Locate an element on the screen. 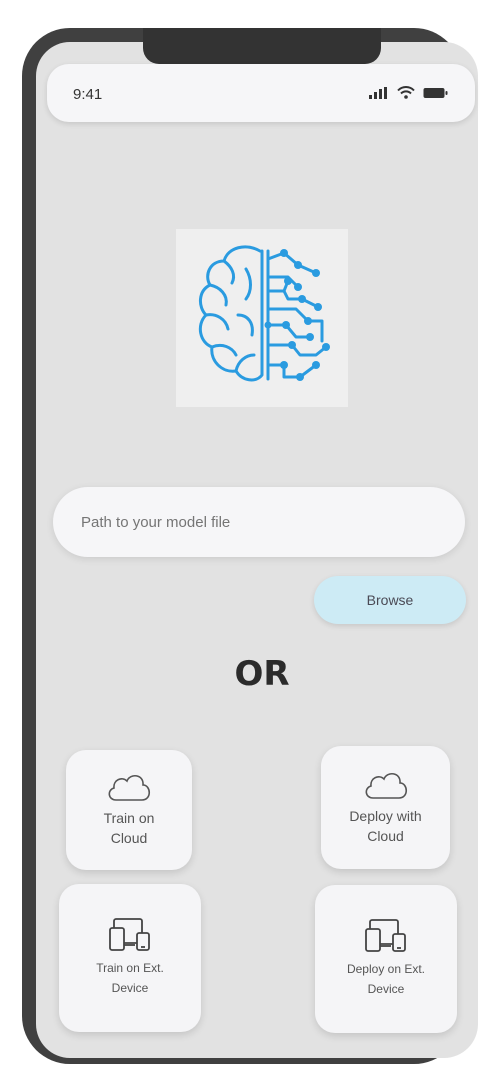  train-on-cloud-label: Train on Cloud is located at coordinates (129, 828).